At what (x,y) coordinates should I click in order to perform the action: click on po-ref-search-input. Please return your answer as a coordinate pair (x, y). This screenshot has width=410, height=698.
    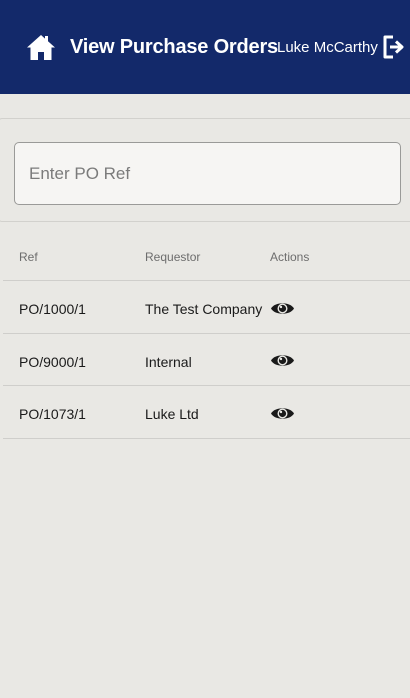
    Looking at the image, I should click on (207, 173).